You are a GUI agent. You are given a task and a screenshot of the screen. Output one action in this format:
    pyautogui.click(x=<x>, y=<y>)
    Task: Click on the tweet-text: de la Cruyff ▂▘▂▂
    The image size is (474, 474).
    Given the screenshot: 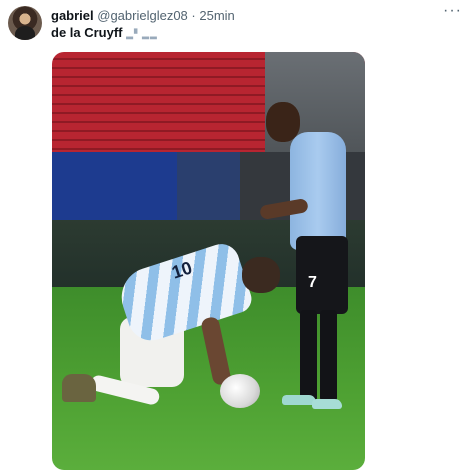 What is the action you would take?
    pyautogui.click(x=104, y=32)
    